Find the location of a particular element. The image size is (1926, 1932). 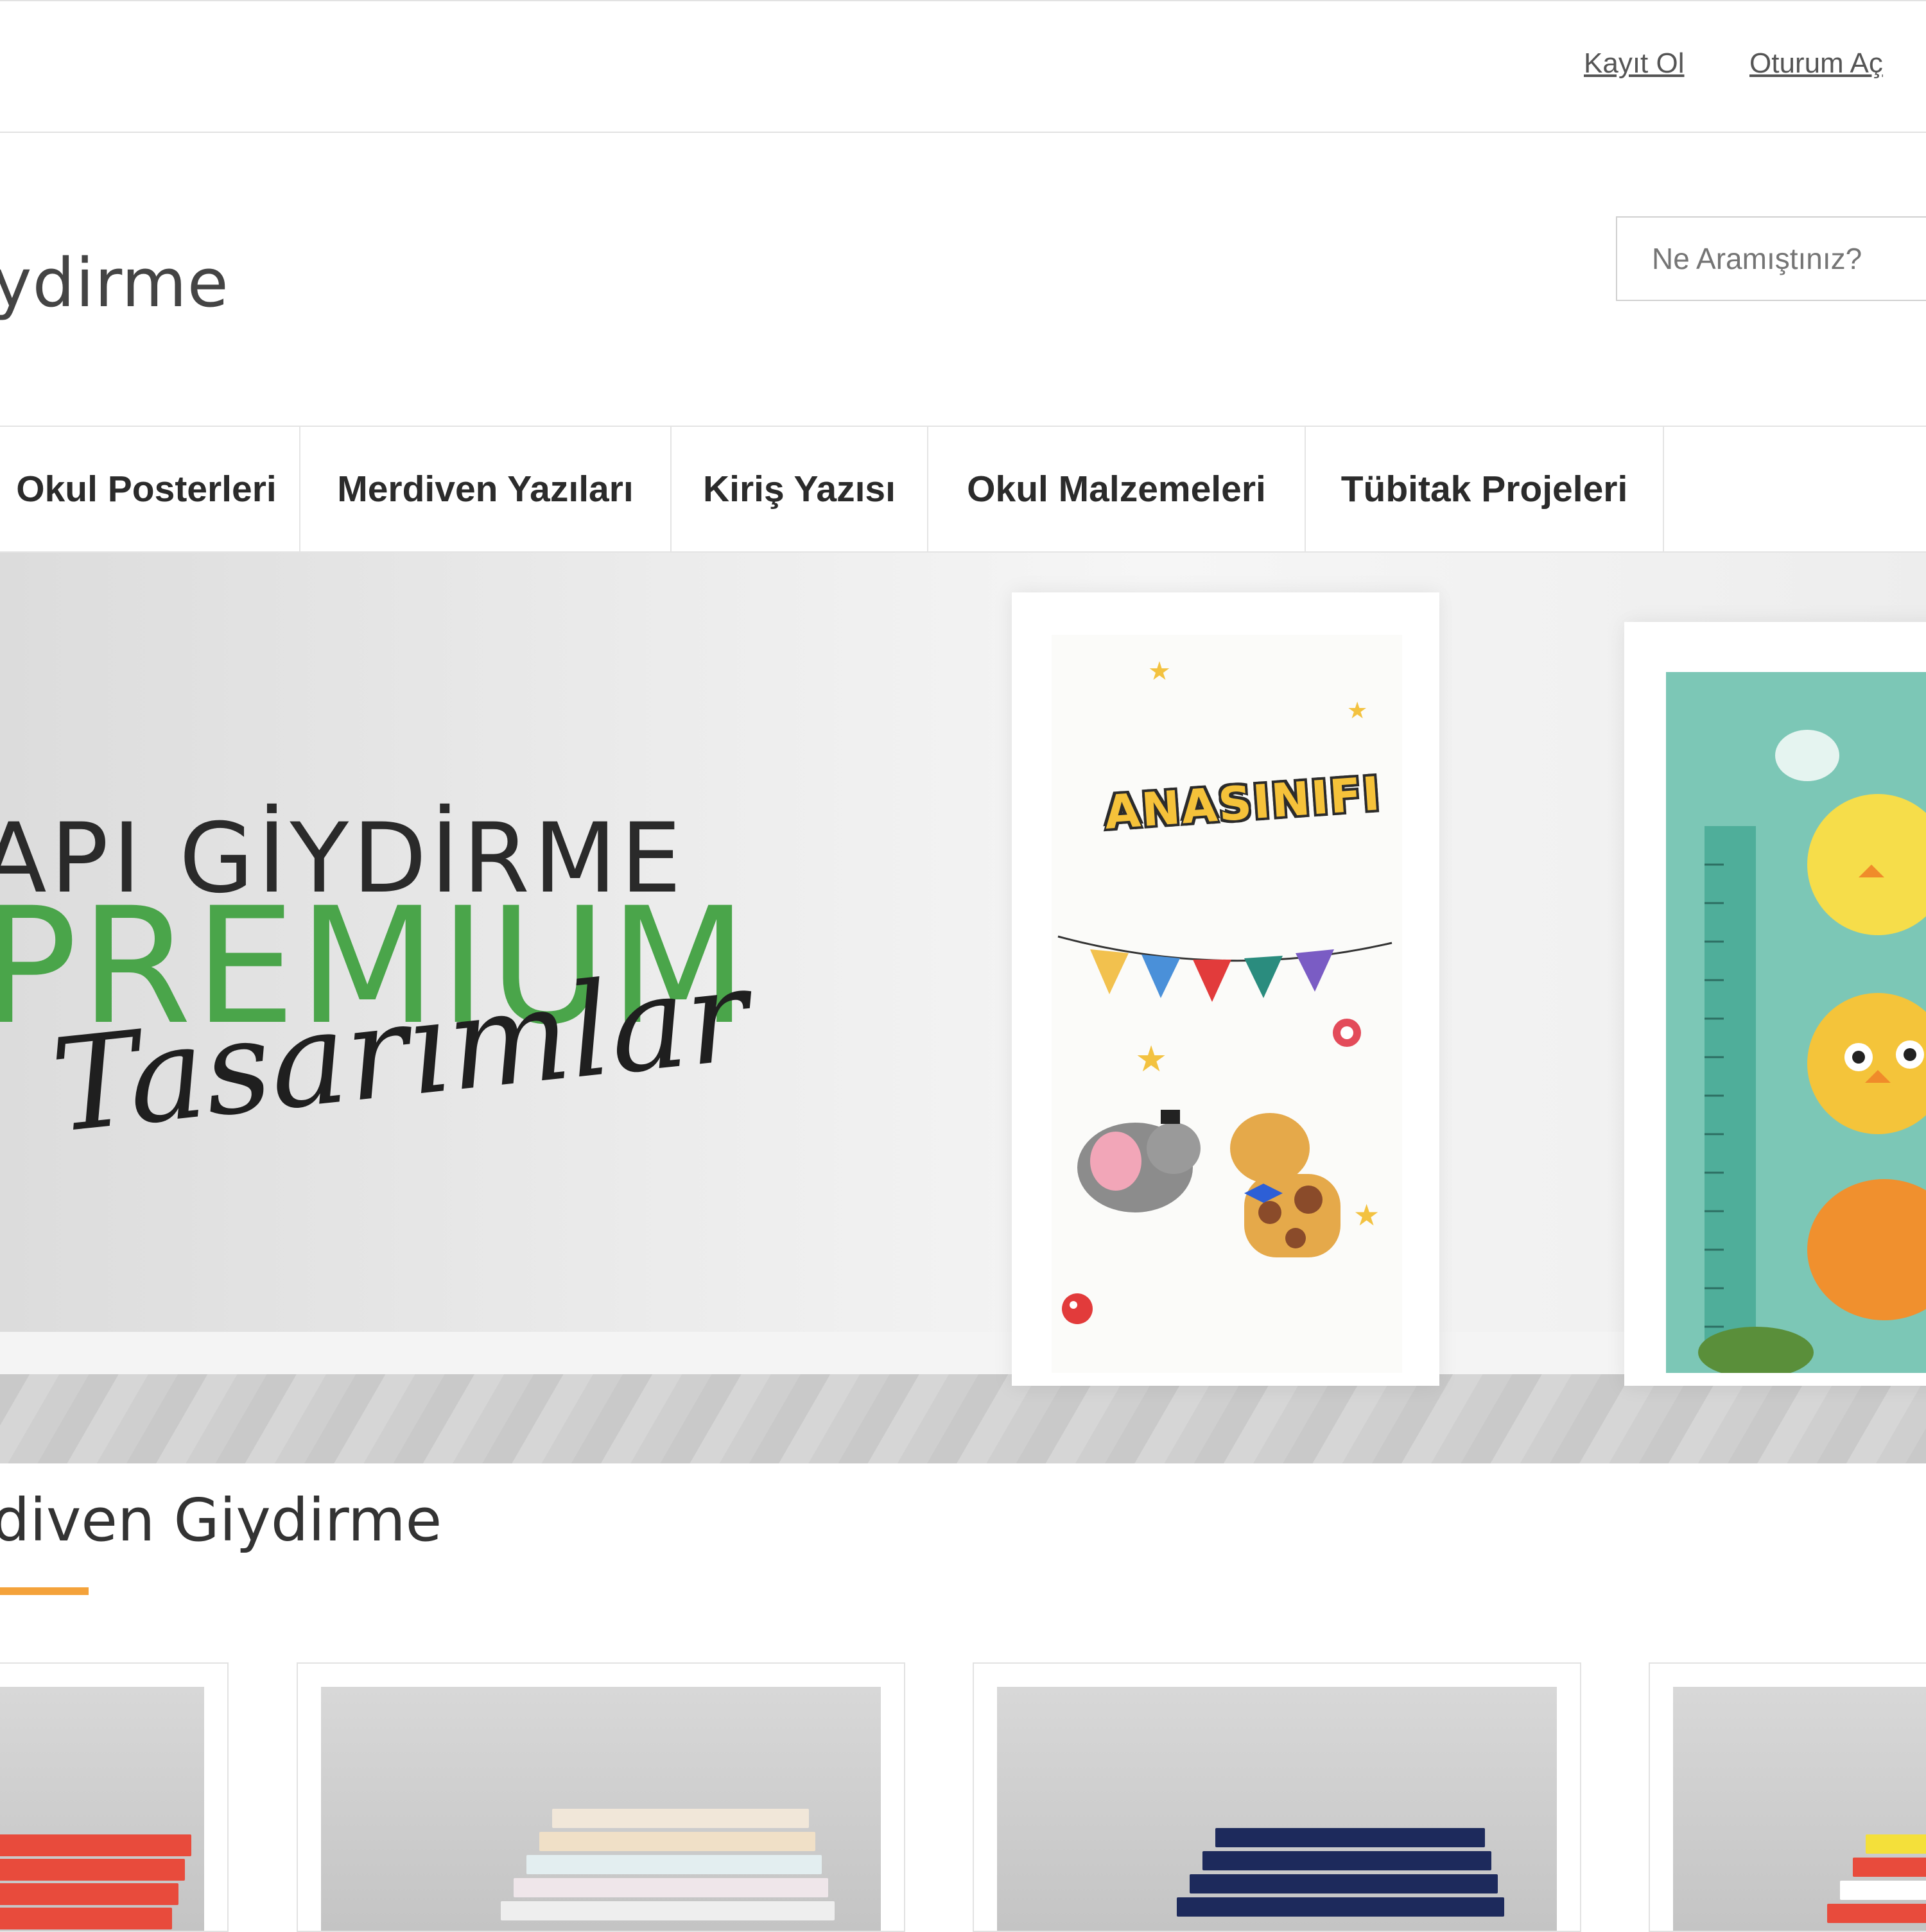

kindergarten-illustration: ★ ★ ★ ★ is located at coordinates (1224, 990).